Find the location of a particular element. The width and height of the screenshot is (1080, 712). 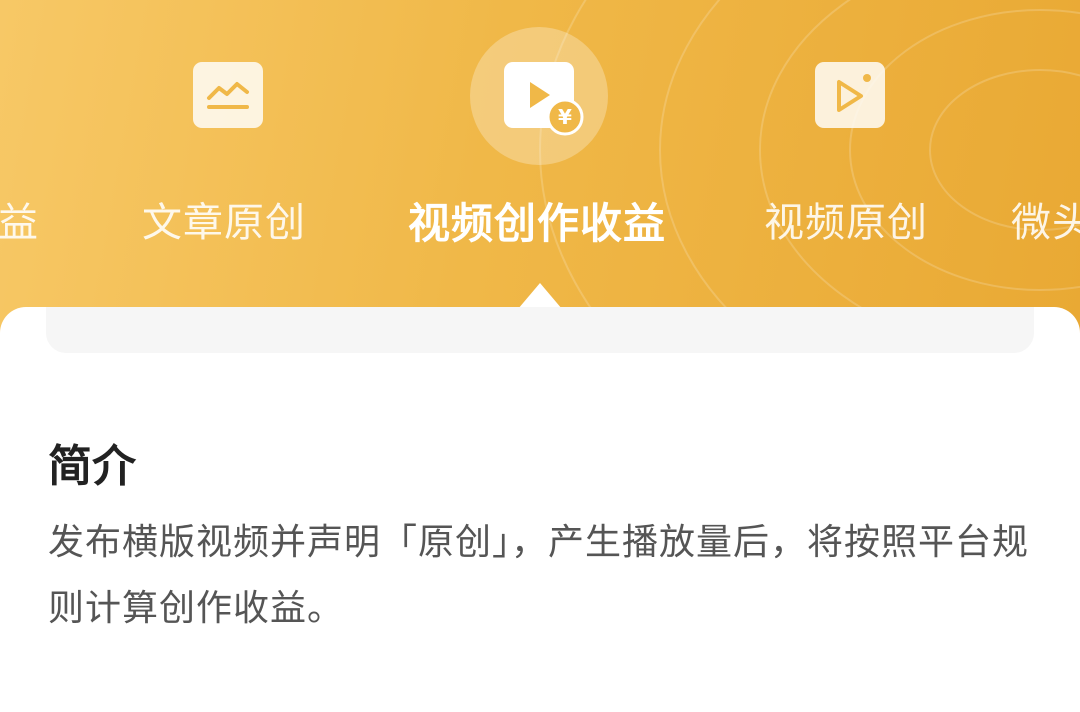

section-description: 发布横版视频并声明「原创」，产生播放量后，将按照平台规则计算创作收益。 is located at coordinates (539, 575).